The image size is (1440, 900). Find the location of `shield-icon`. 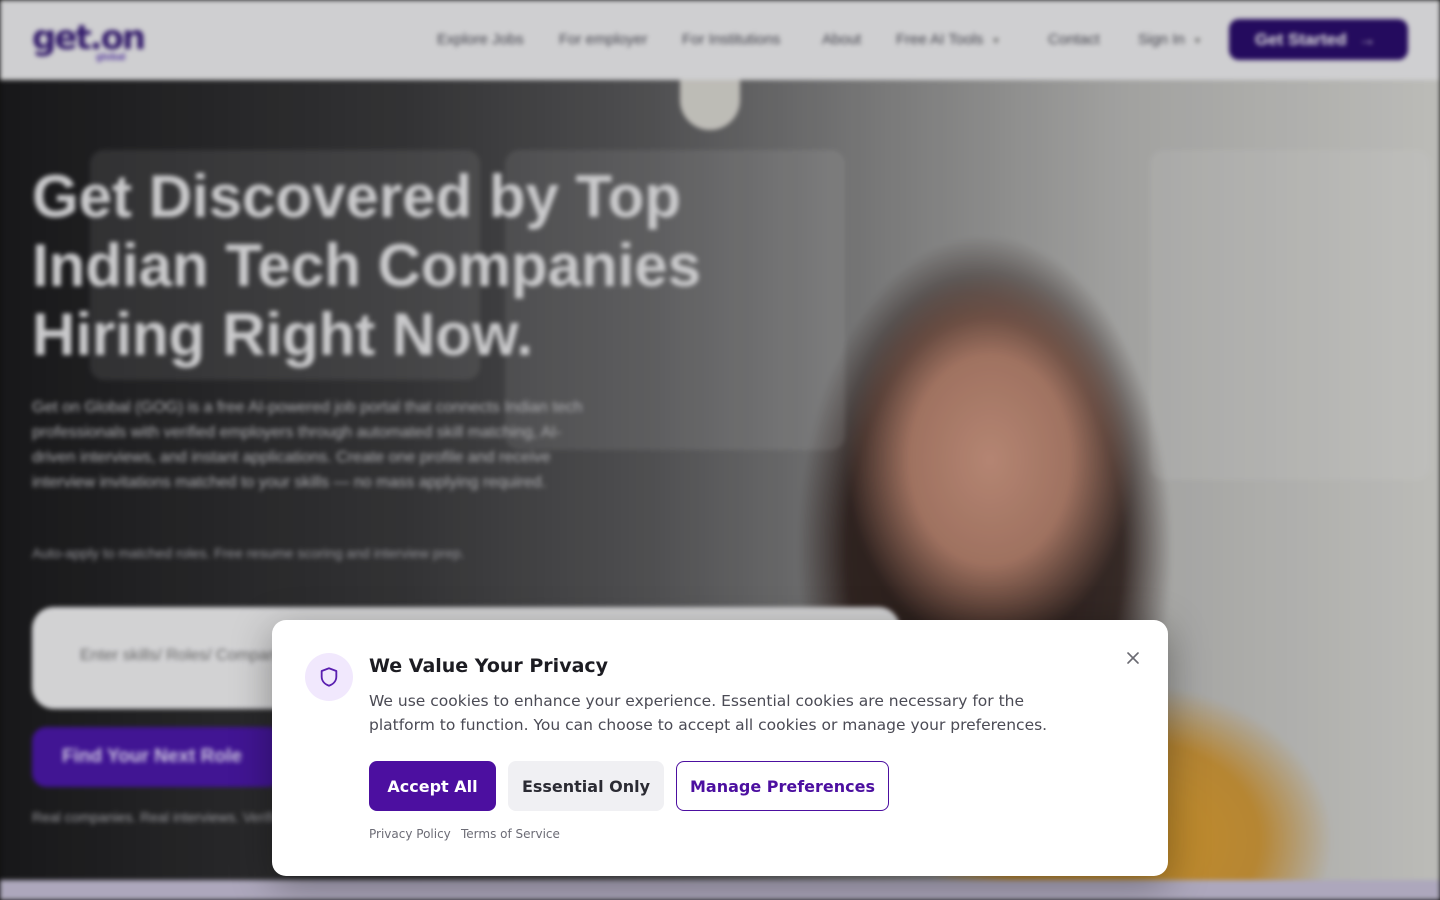

shield-icon is located at coordinates (329, 677).